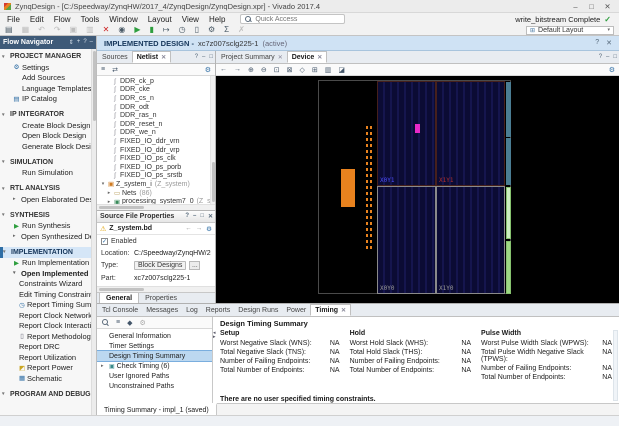 The width and height of the screenshot is (619, 426). Describe the element at coordinates (156, 193) in the screenshot. I see `netlist-nets-folder: ▸ ▭ Nets (86)` at that location.